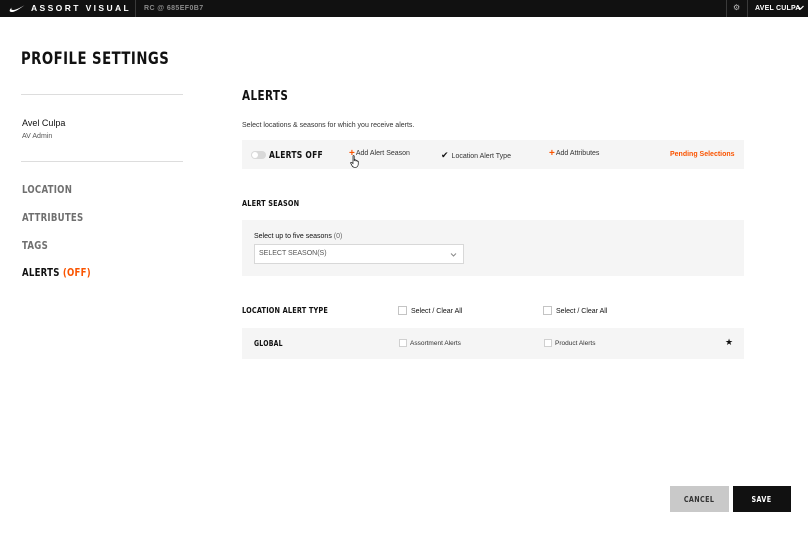 This screenshot has width=808, height=538. What do you see at coordinates (47, 189) in the screenshot?
I see `nav-item-location: LOCATION` at bounding box center [47, 189].